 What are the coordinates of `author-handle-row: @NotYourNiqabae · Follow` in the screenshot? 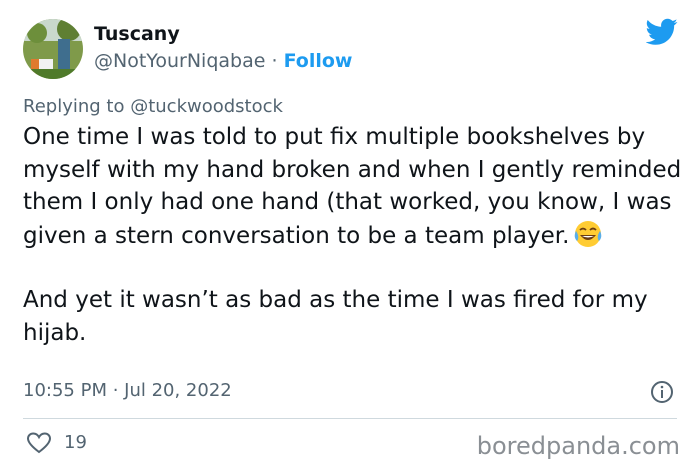 It's located at (223, 61).